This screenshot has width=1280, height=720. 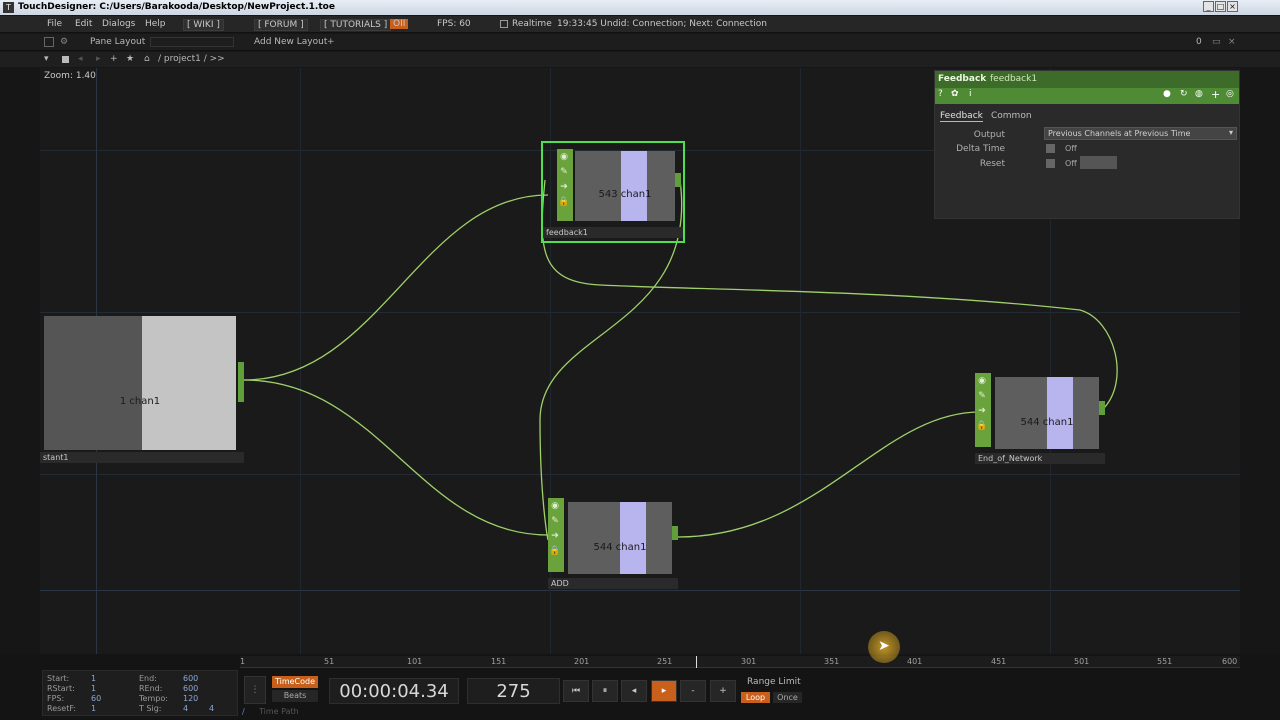 I want to click on start-value: 1, so click(x=93, y=678).